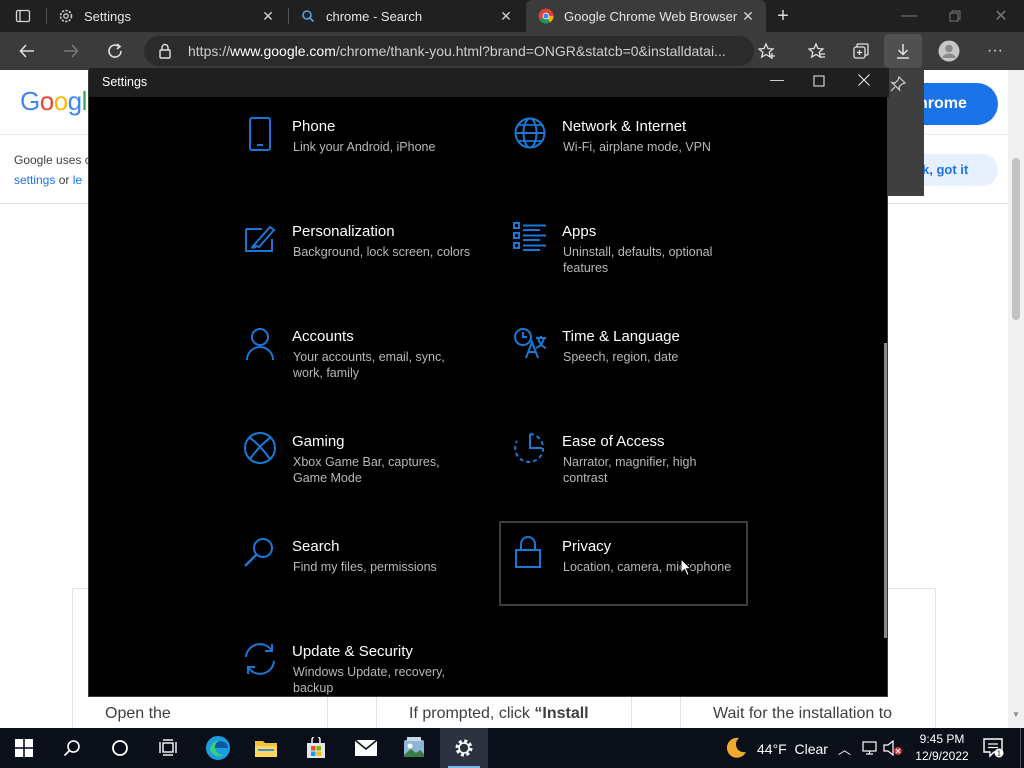 This screenshot has height=768, width=1024. I want to click on person-icon, so click(260, 344).